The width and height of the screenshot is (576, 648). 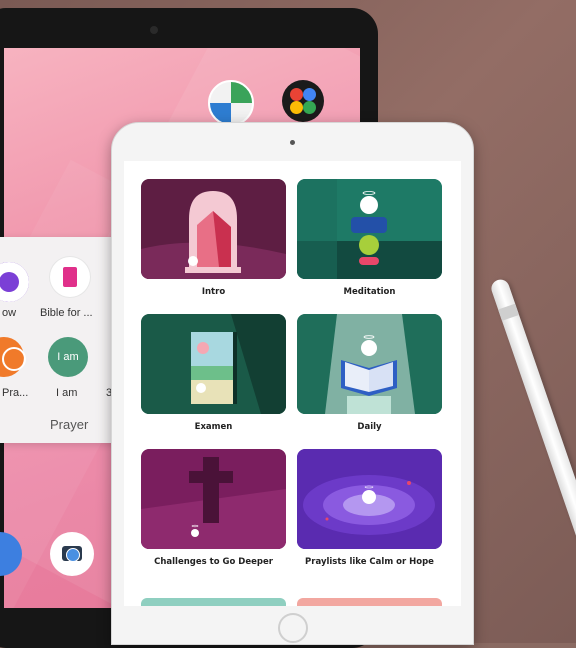 I want to click on card-examen: Examen, so click(x=213, y=379).